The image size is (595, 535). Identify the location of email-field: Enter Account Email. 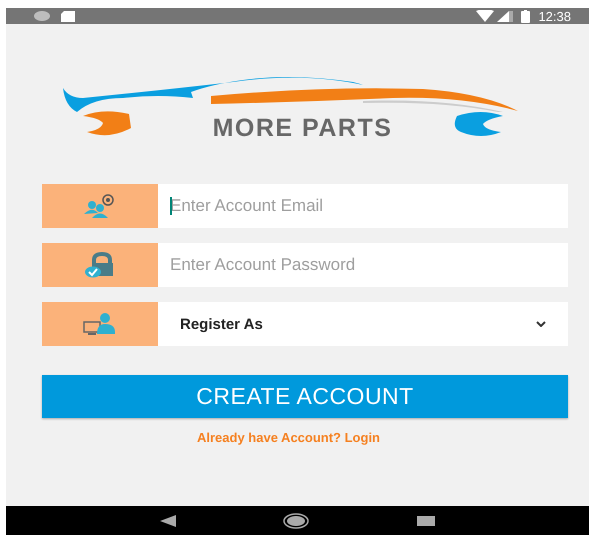
(363, 206).